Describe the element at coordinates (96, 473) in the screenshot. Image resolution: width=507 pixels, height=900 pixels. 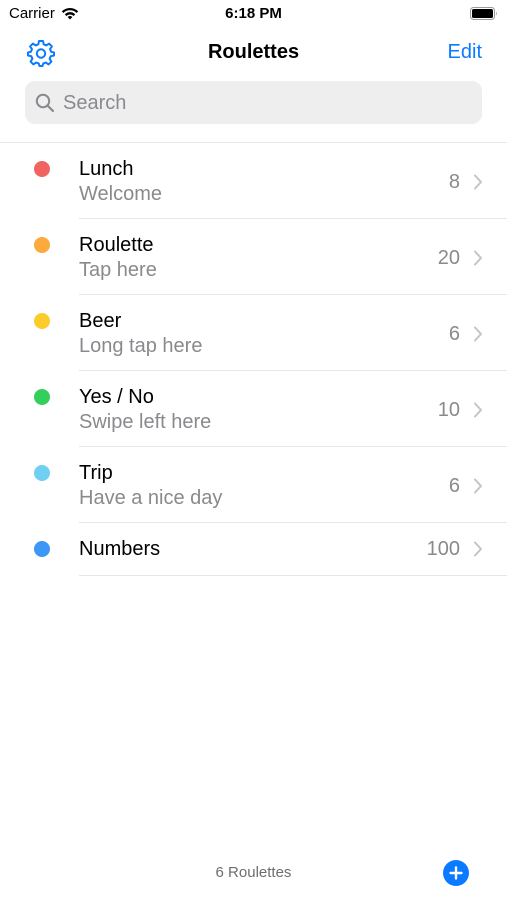
I see `roulette-title: Trip` at that location.